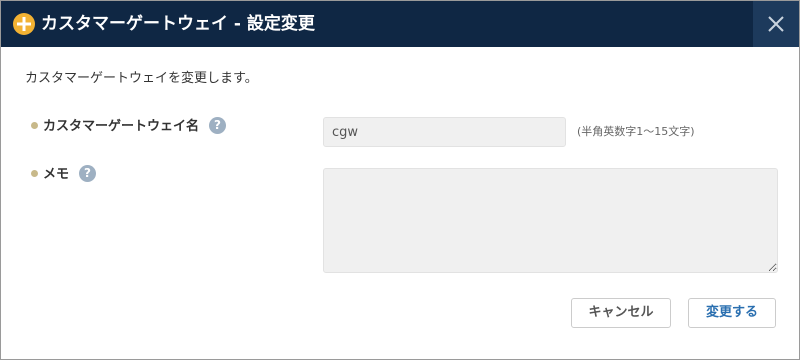 This screenshot has width=800, height=360. Describe the element at coordinates (121, 126) in the screenshot. I see `name-field-label: カスタマーゲートウェイ名` at that location.